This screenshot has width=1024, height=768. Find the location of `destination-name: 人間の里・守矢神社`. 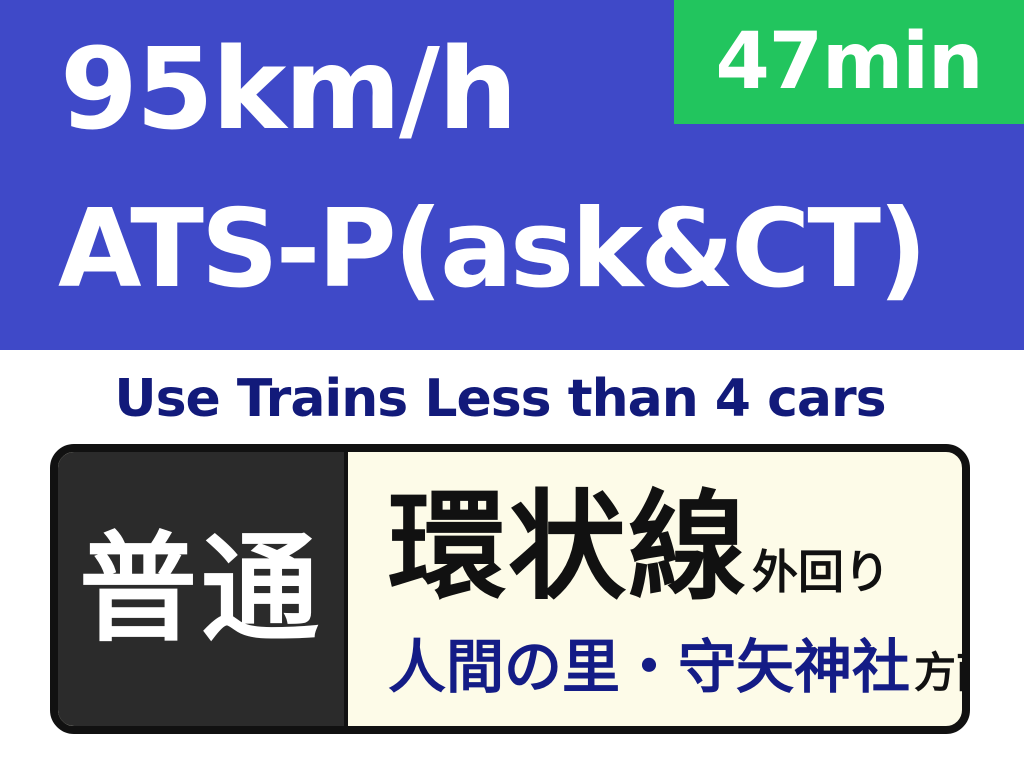

destination-name: 人間の里・守矢神社 is located at coordinates (649, 667).